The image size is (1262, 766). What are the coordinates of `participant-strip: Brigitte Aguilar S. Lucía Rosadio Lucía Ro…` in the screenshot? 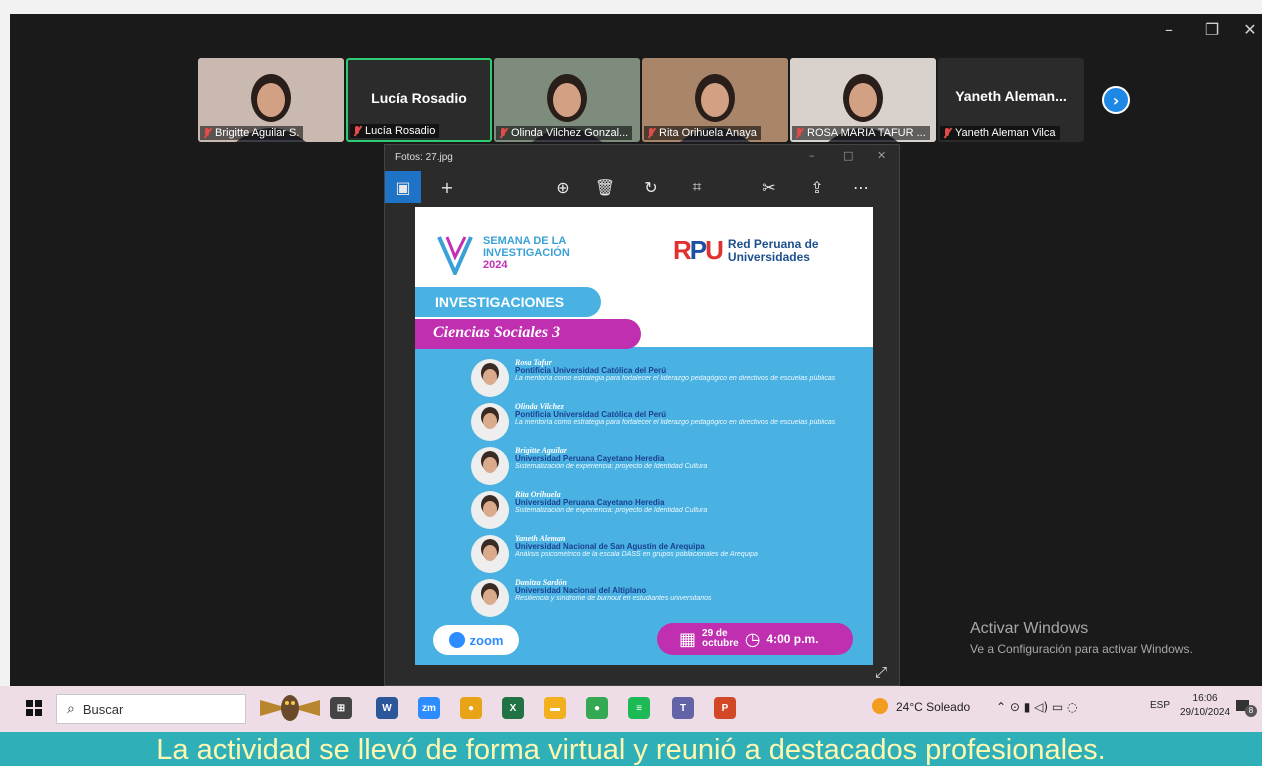 It's located at (643, 100).